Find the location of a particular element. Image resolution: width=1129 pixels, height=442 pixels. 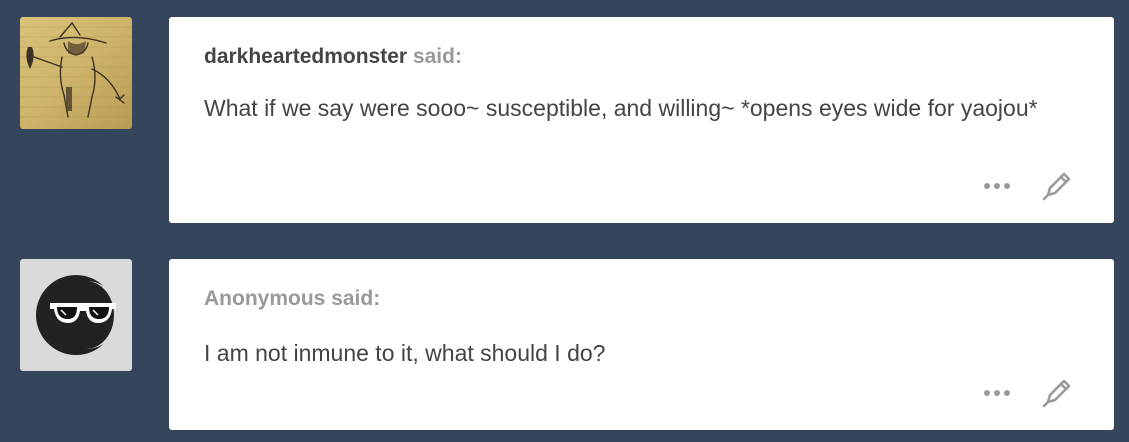

sketch-drawing-avatar is located at coordinates (76, 73).